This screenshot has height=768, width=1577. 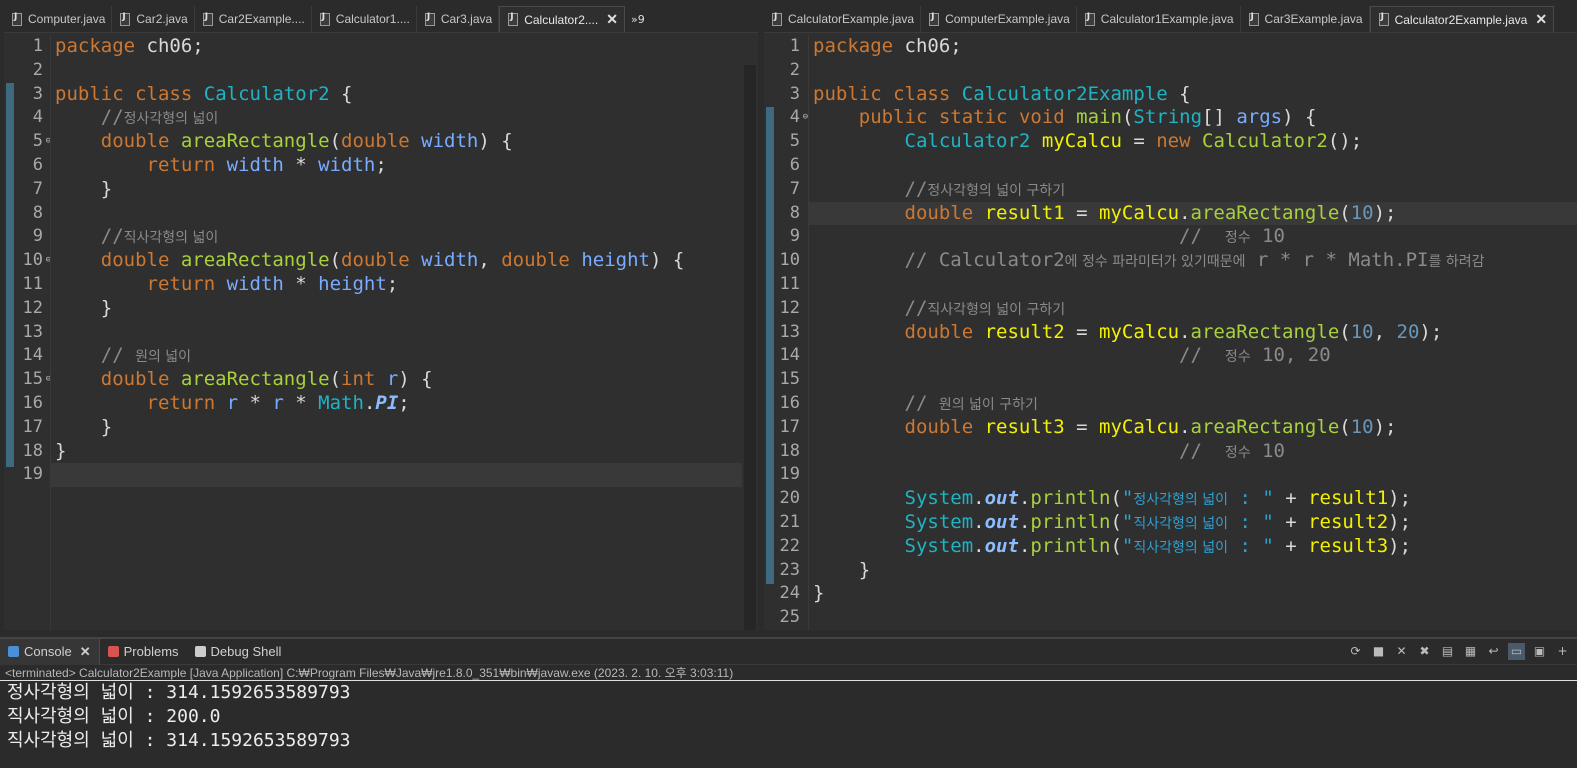 I want to click on code-line: // 정수 10, 20, so click(x=1193, y=356).